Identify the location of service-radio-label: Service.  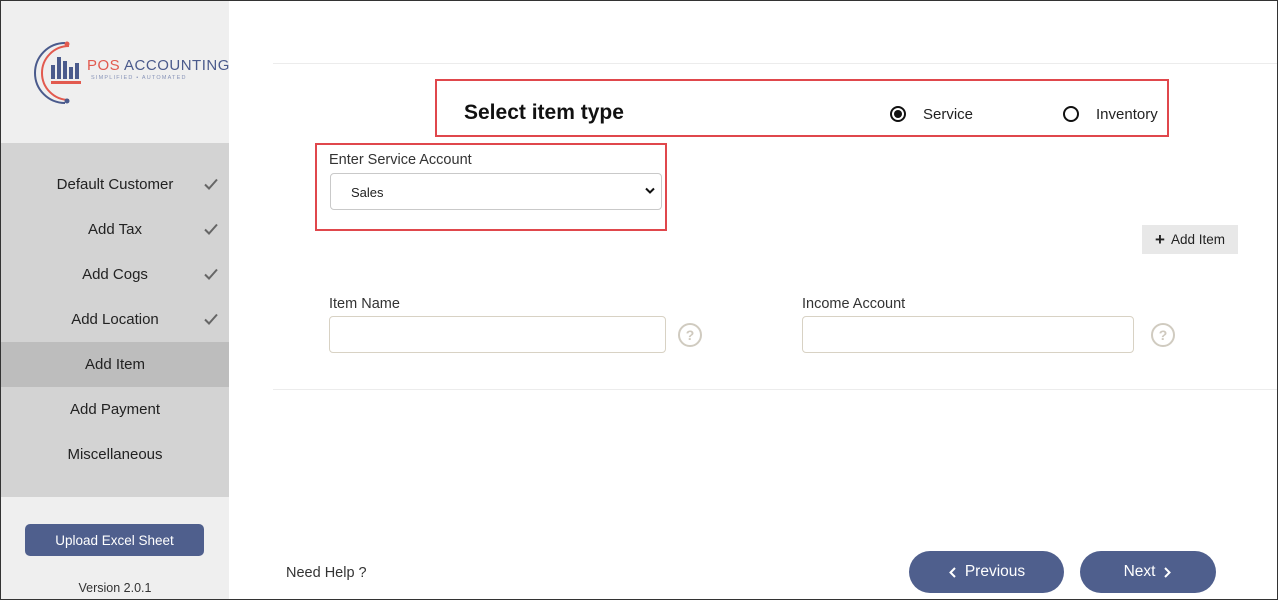
(948, 114).